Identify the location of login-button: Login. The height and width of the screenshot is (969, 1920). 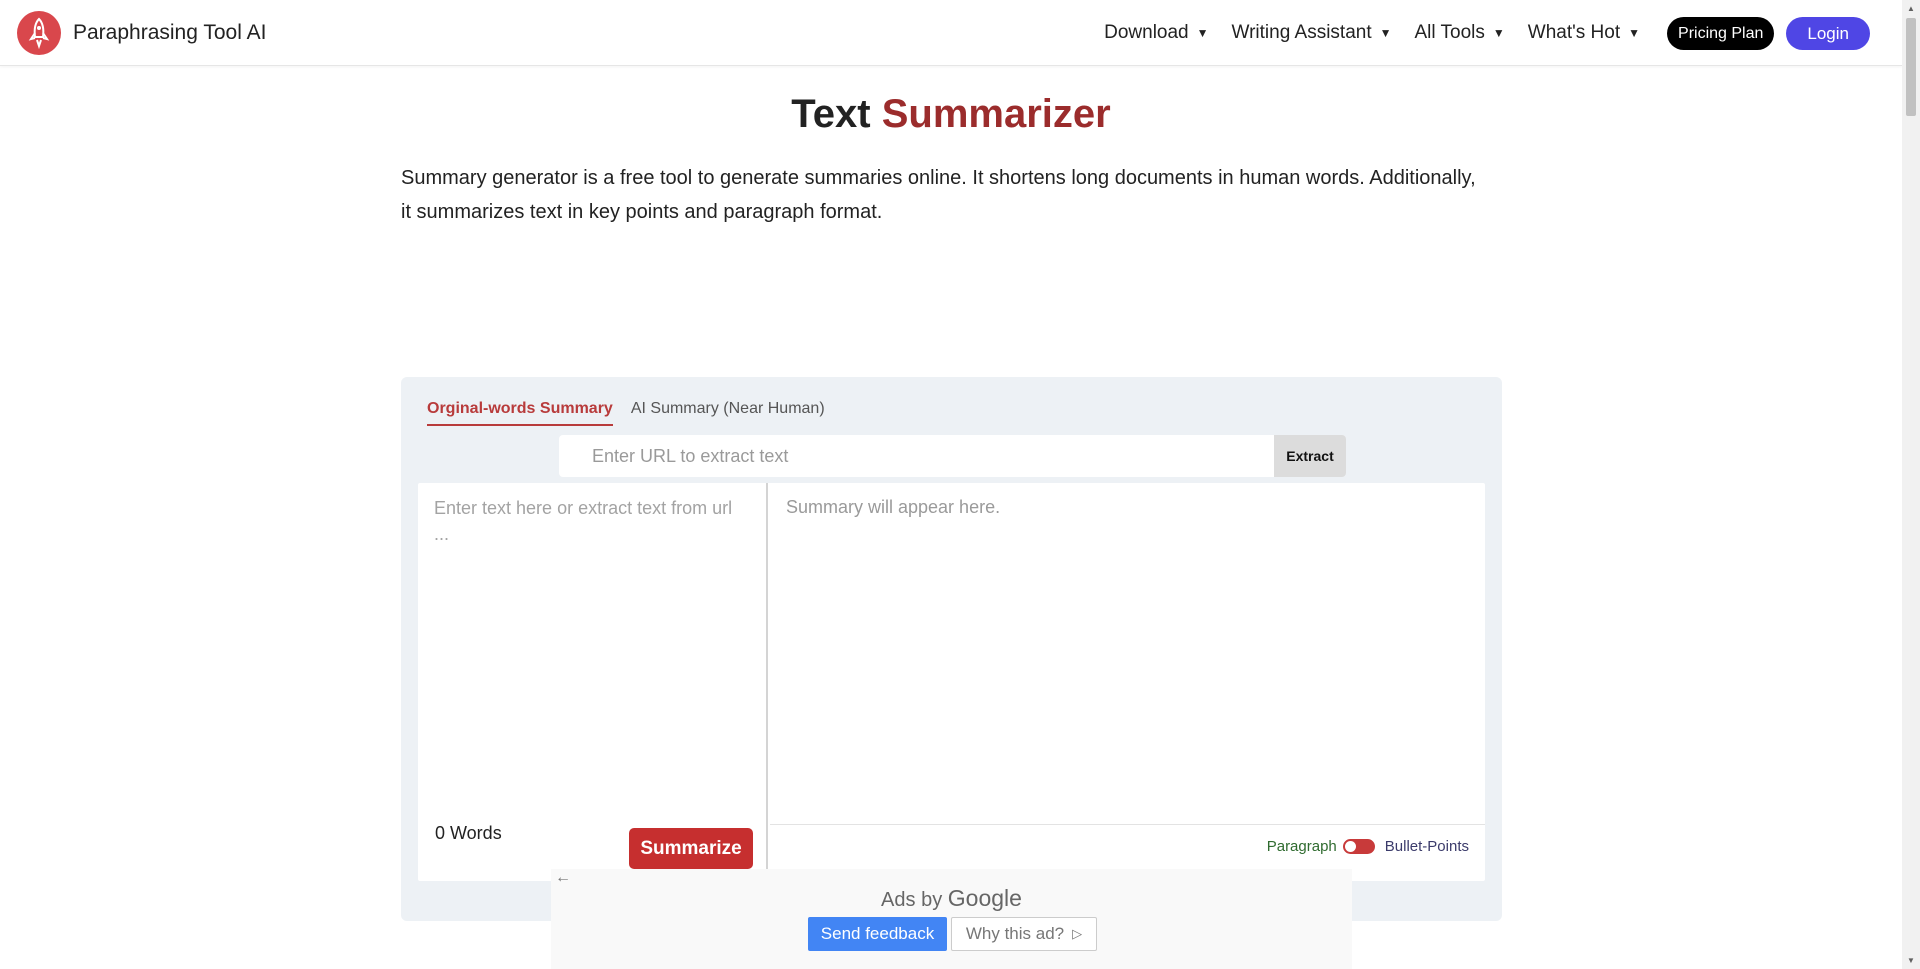
(1828, 33).